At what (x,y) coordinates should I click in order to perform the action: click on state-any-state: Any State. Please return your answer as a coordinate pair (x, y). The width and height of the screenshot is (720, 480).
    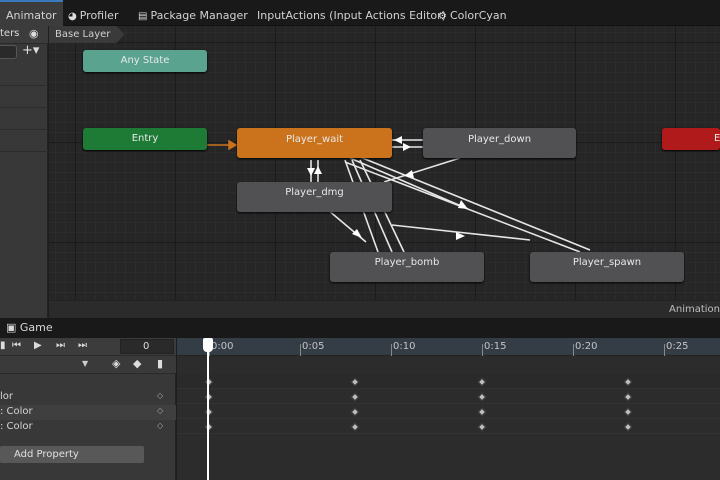
    Looking at the image, I should click on (145, 61).